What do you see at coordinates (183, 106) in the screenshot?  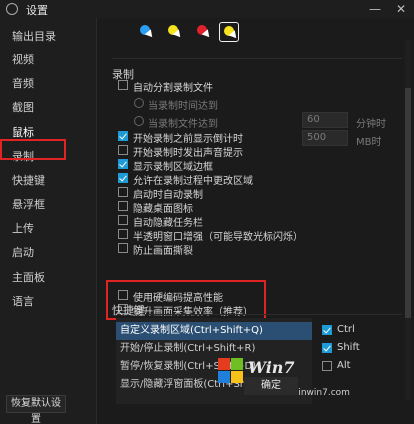 I see `option-label: 当录制时间达到` at bounding box center [183, 106].